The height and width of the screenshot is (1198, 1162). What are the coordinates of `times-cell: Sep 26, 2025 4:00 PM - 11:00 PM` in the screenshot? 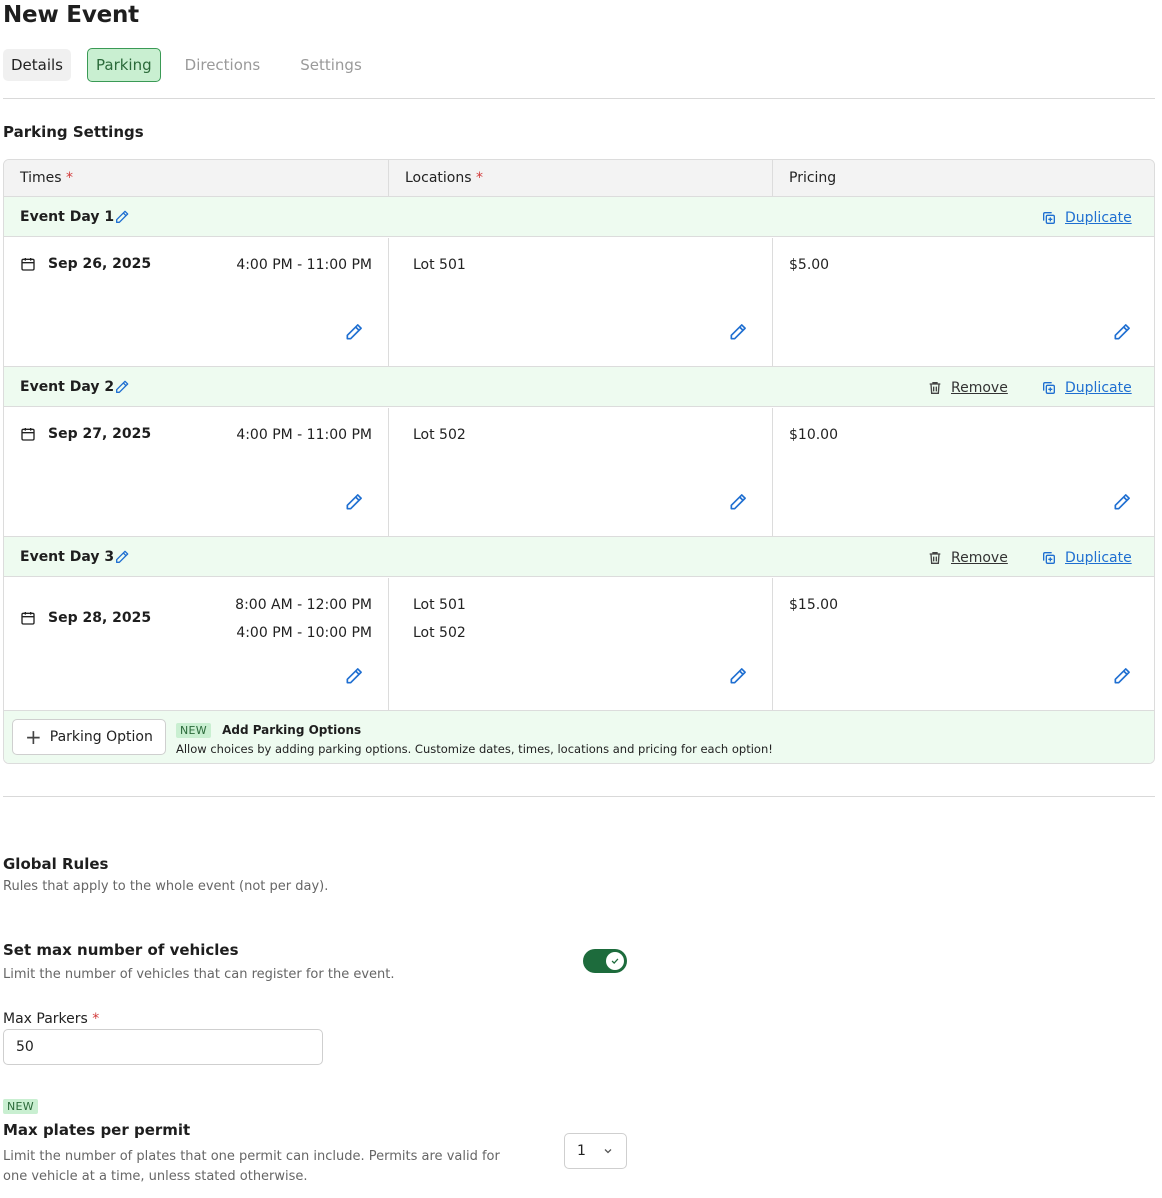 It's located at (196, 302).